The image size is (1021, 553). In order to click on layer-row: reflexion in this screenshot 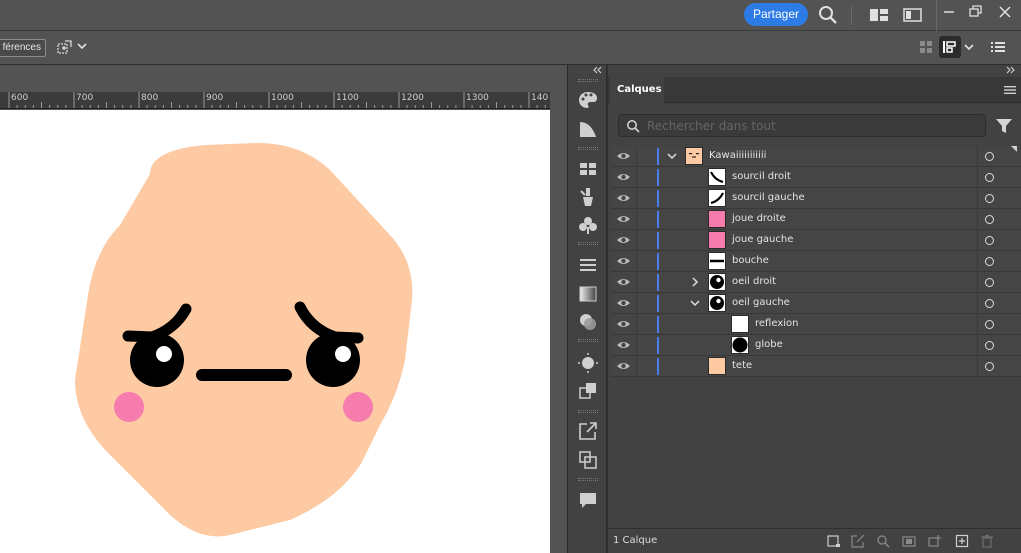, I will do `click(816, 324)`.